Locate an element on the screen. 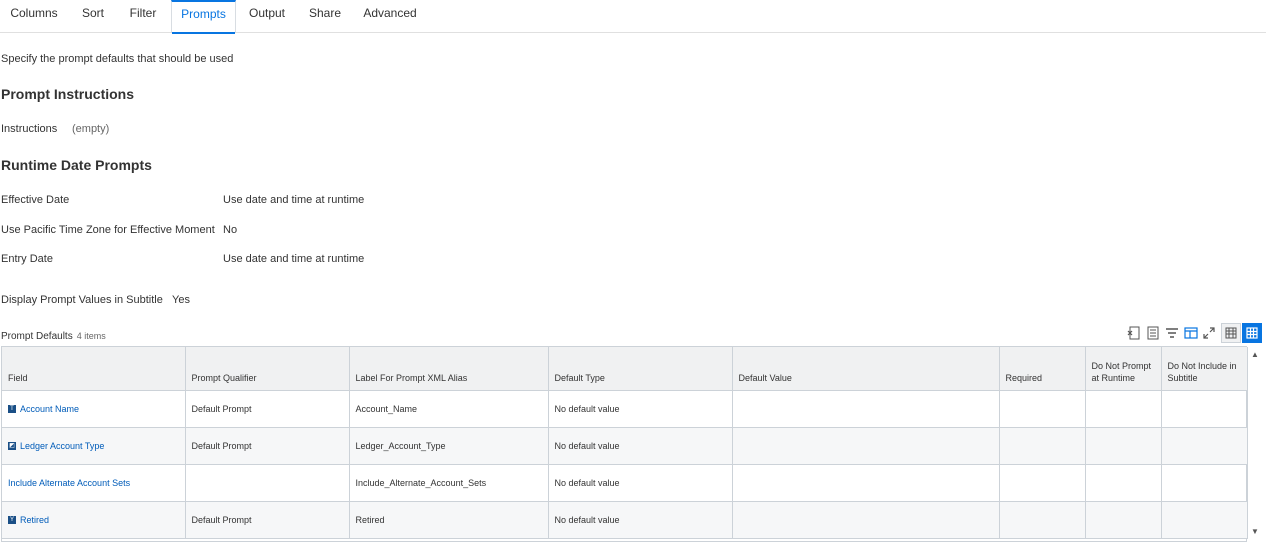 This screenshot has height=544, width=1266. column-header-do-not-prompt: Do Not Prompt at Runtime is located at coordinates (1123, 369).